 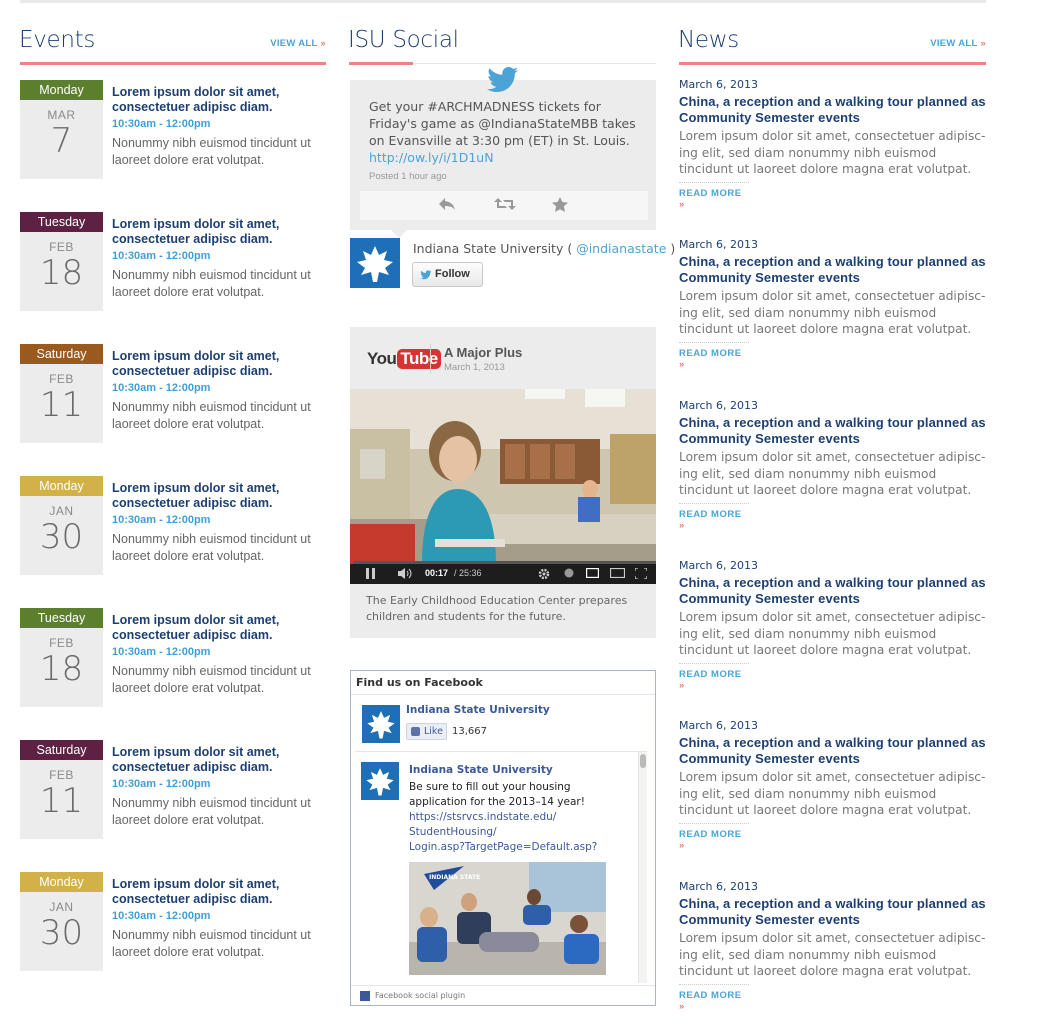 What do you see at coordinates (61, 90) in the screenshot?
I see `event-day: Monday` at bounding box center [61, 90].